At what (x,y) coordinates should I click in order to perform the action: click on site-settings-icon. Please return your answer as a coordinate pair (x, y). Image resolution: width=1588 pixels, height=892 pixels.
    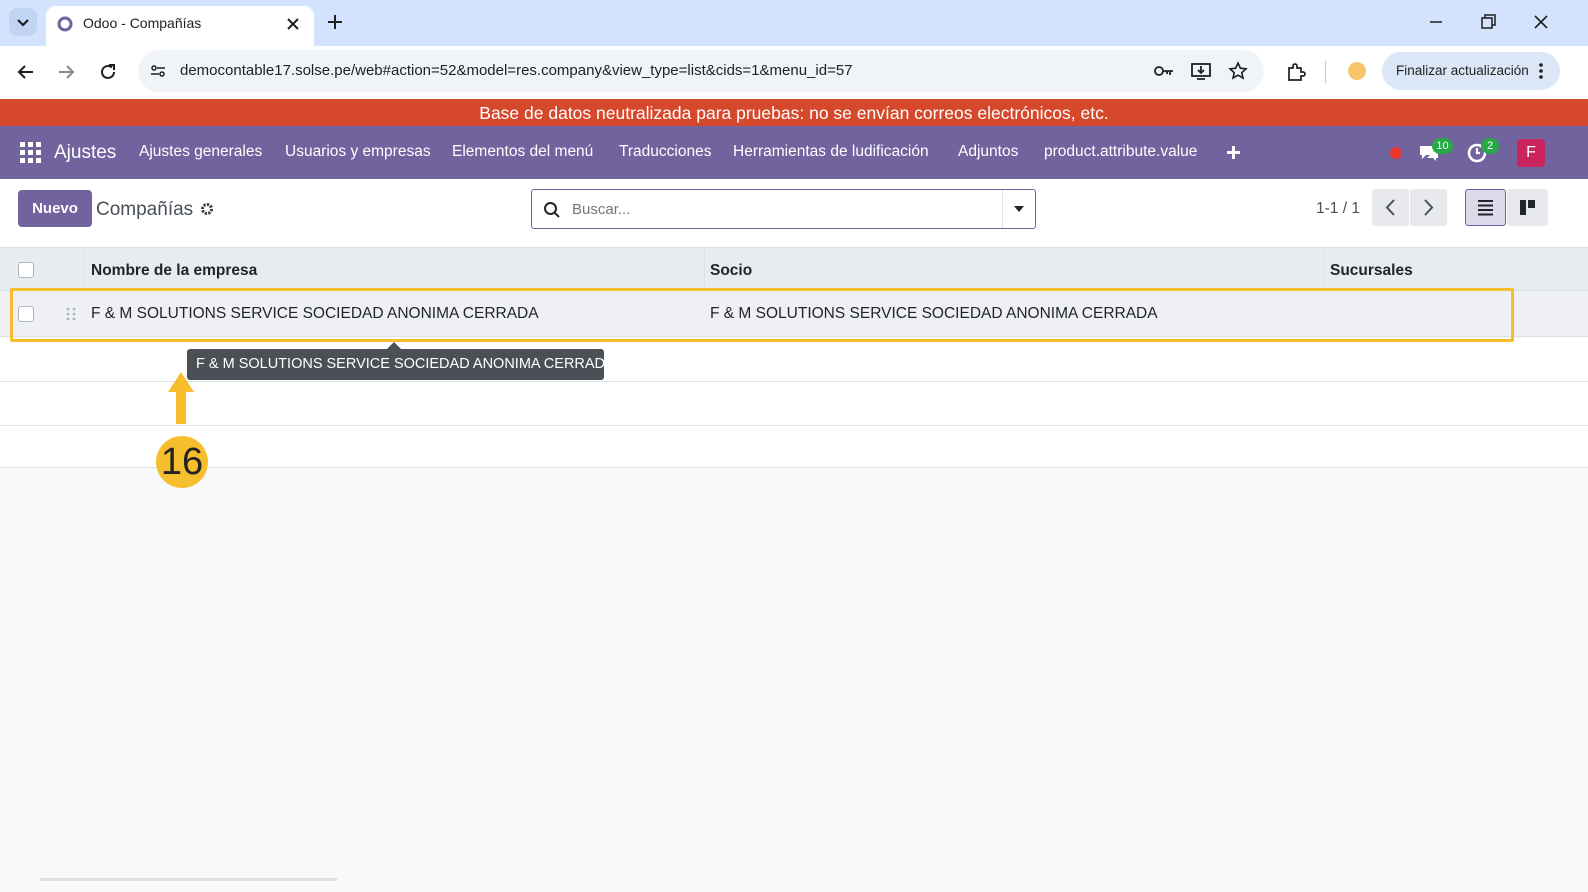
    Looking at the image, I should click on (158, 71).